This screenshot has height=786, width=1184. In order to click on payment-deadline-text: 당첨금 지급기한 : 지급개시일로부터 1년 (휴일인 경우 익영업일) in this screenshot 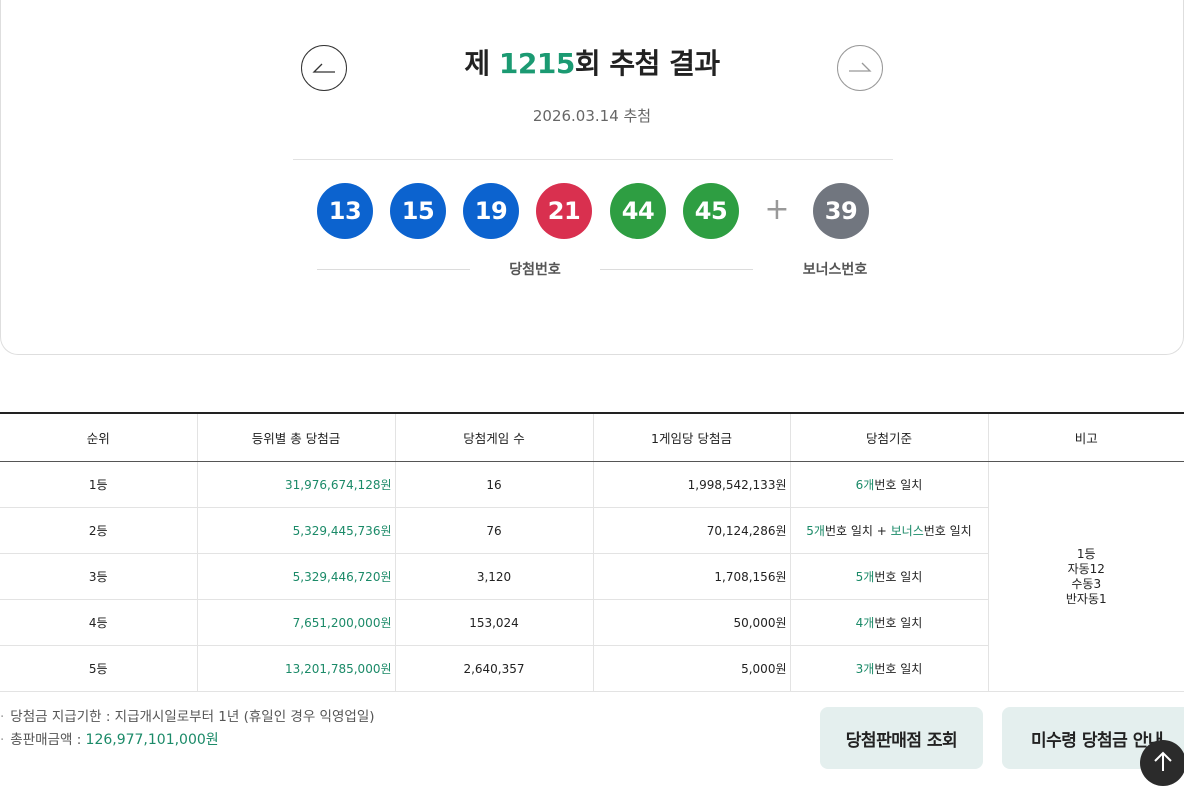, I will do `click(192, 717)`.